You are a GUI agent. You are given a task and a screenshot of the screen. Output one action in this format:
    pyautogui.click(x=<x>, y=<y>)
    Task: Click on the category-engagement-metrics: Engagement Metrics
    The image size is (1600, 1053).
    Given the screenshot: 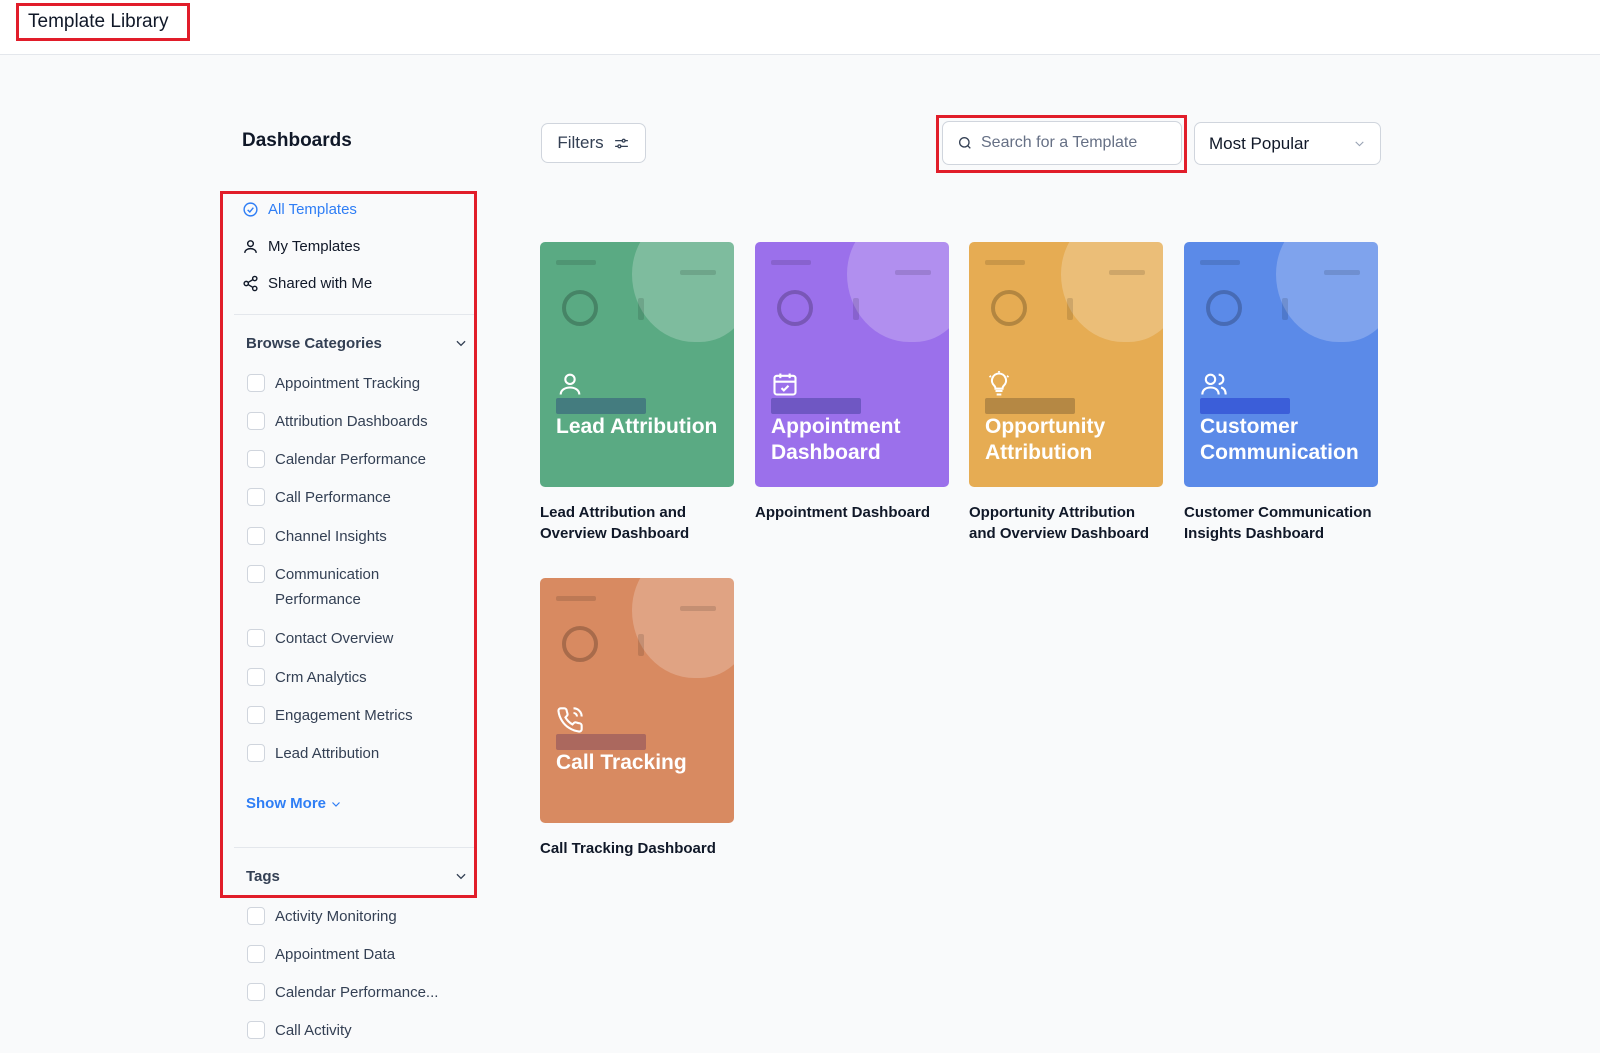 What is the action you would take?
    pyautogui.click(x=352, y=715)
    